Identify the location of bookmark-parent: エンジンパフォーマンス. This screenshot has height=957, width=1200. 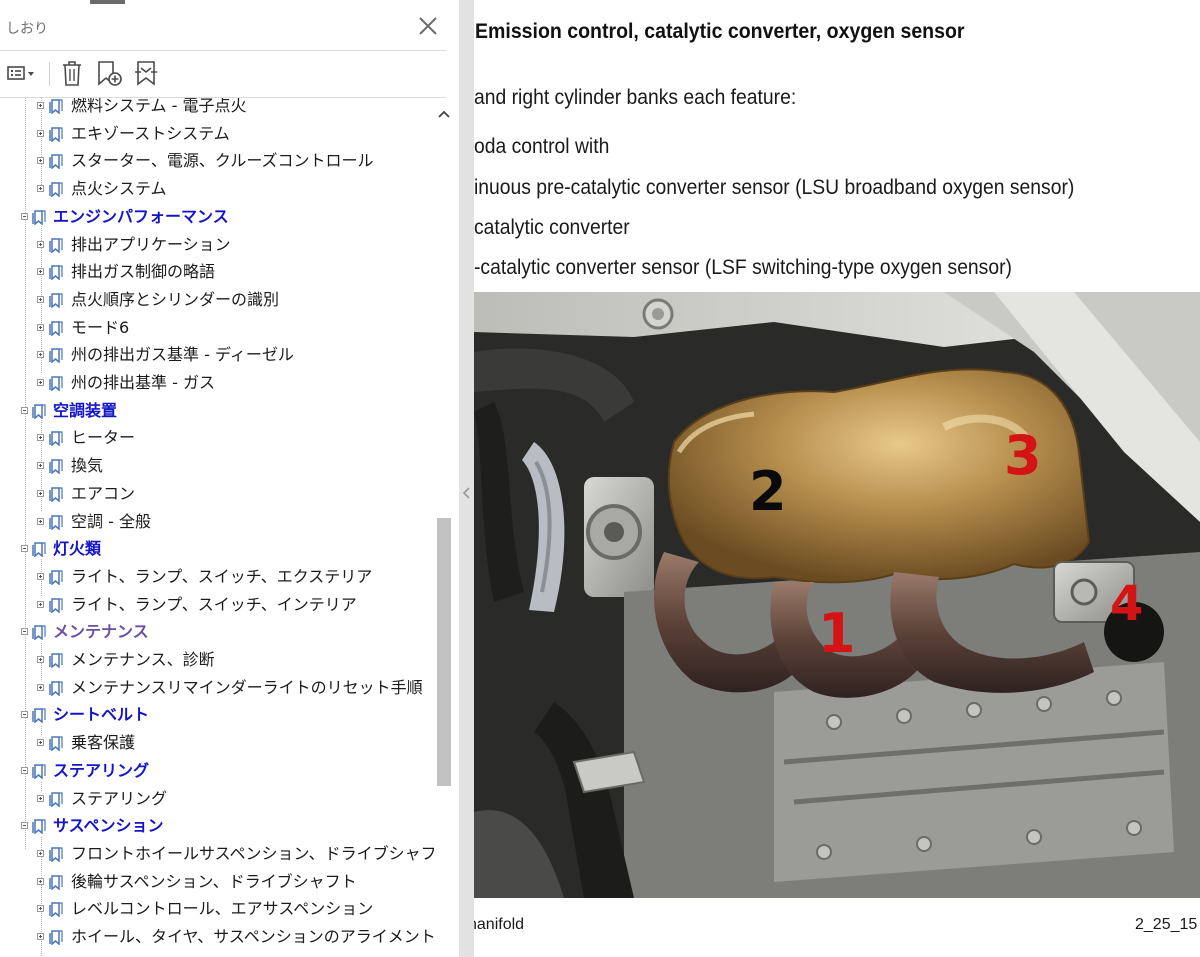
(217, 218).